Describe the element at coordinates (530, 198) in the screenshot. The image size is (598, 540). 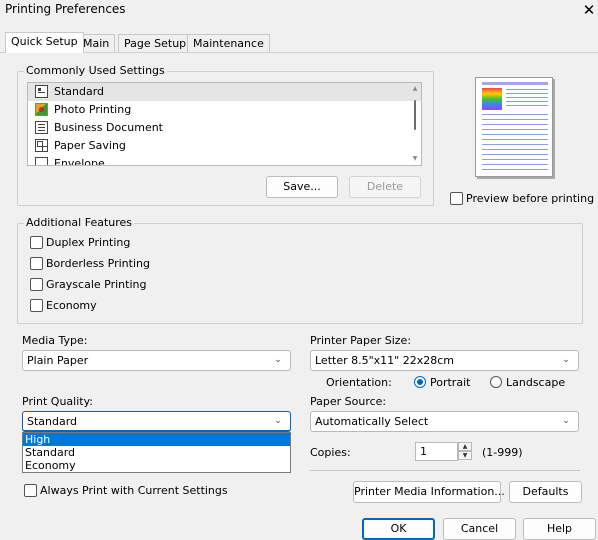
I see `preview-checkbox-label: Preview before printing` at that location.